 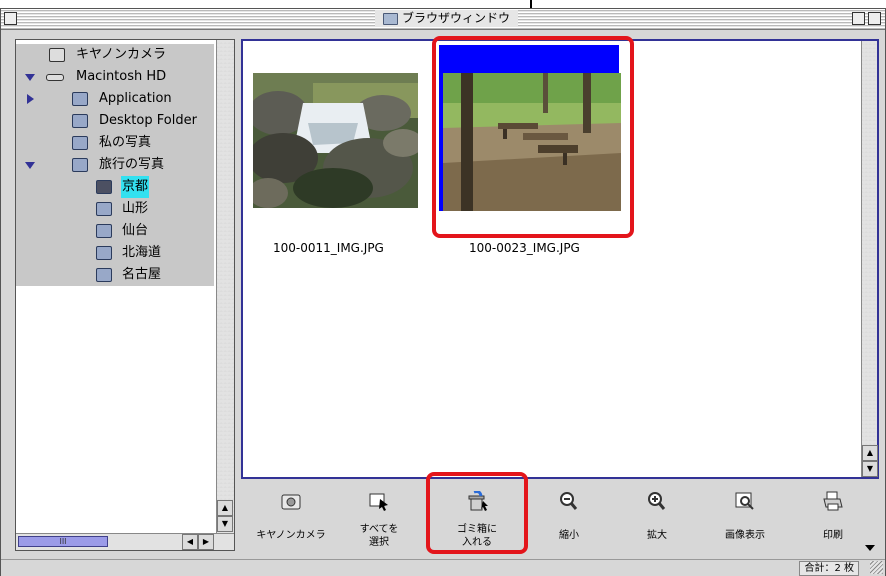 What do you see at coordinates (569, 501) in the screenshot?
I see `zoom-out-icon` at bounding box center [569, 501].